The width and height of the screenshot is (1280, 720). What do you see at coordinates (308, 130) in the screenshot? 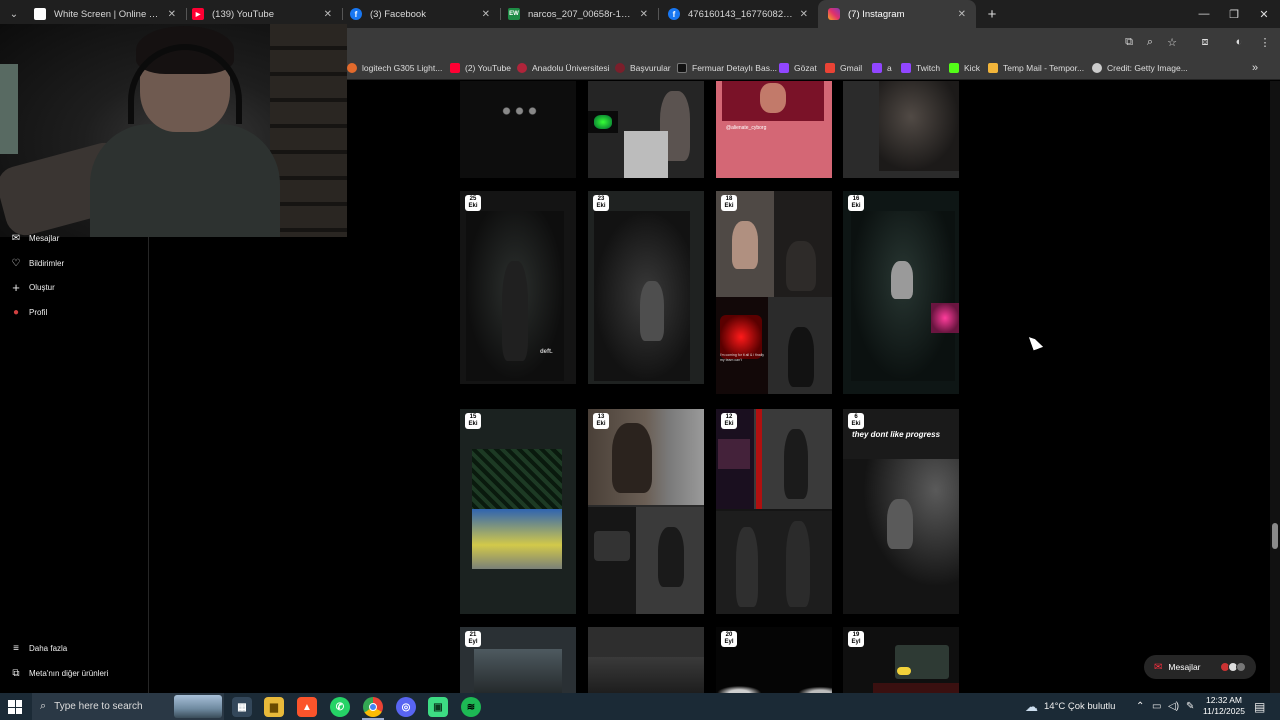
I see `webcam-shelf-shape` at bounding box center [308, 130].